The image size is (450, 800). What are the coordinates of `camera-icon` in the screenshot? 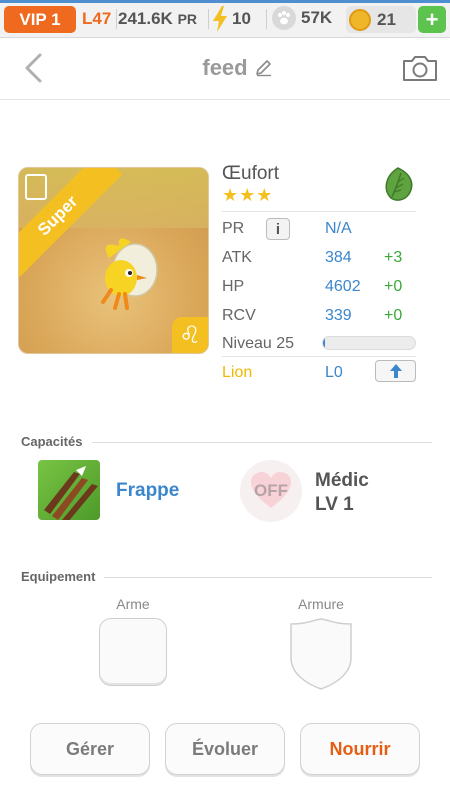 It's located at (420, 68).